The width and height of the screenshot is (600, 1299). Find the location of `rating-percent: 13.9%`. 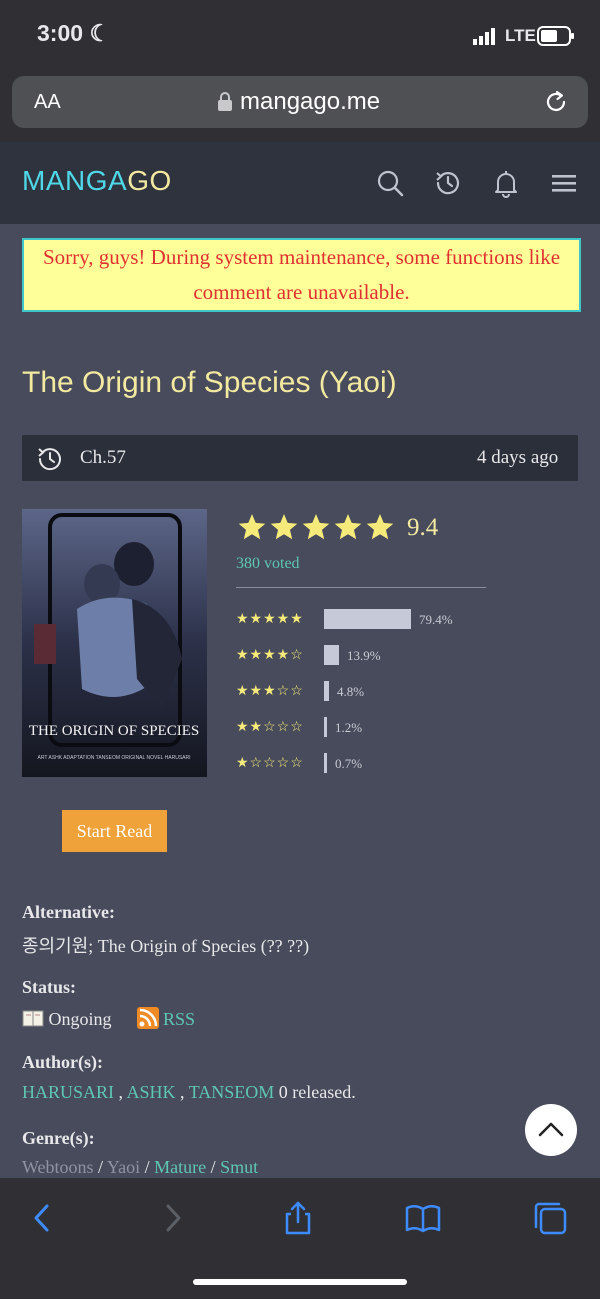

rating-percent: 13.9% is located at coordinates (364, 655).